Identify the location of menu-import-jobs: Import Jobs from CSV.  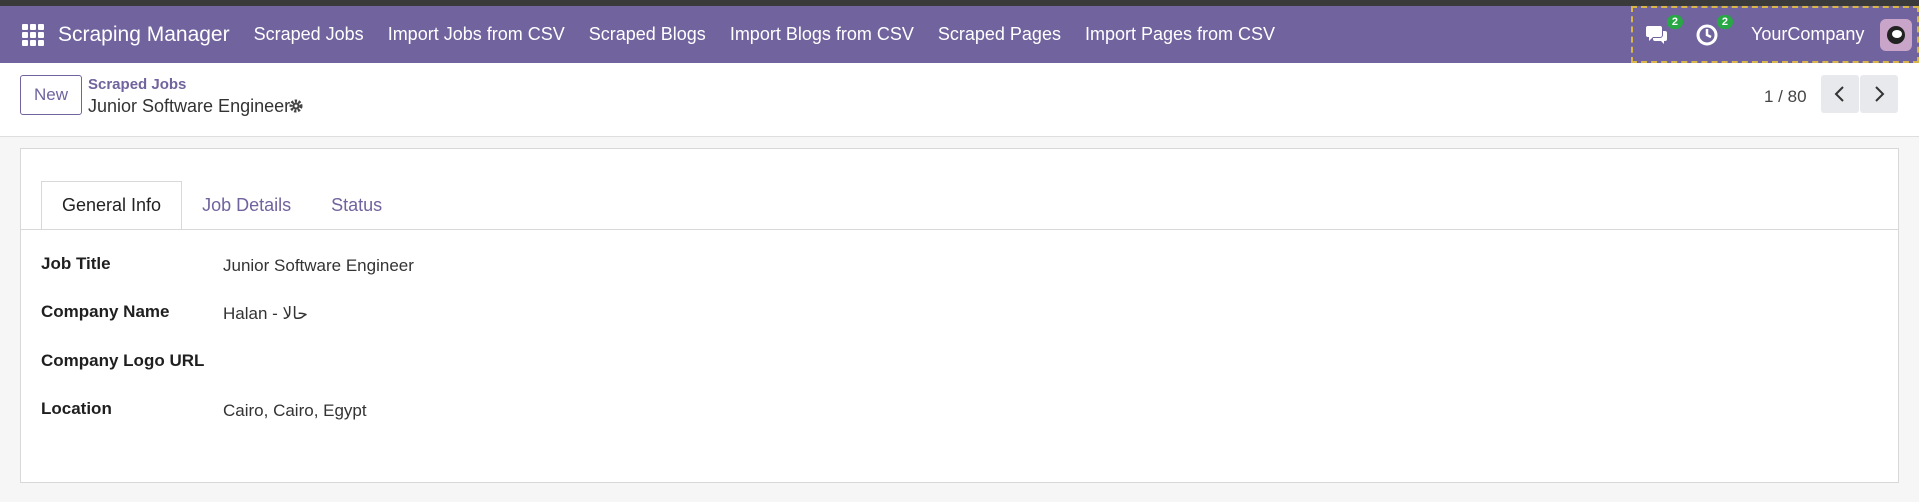
(476, 34).